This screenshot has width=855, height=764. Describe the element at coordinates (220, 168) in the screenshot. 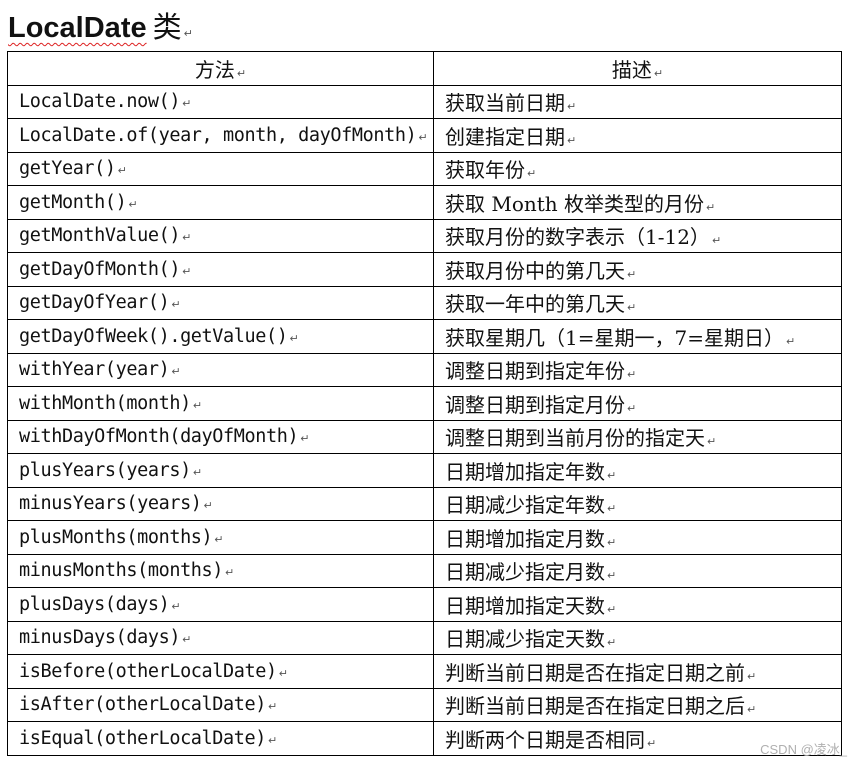

I see `method-cell: getYear() ↵` at that location.